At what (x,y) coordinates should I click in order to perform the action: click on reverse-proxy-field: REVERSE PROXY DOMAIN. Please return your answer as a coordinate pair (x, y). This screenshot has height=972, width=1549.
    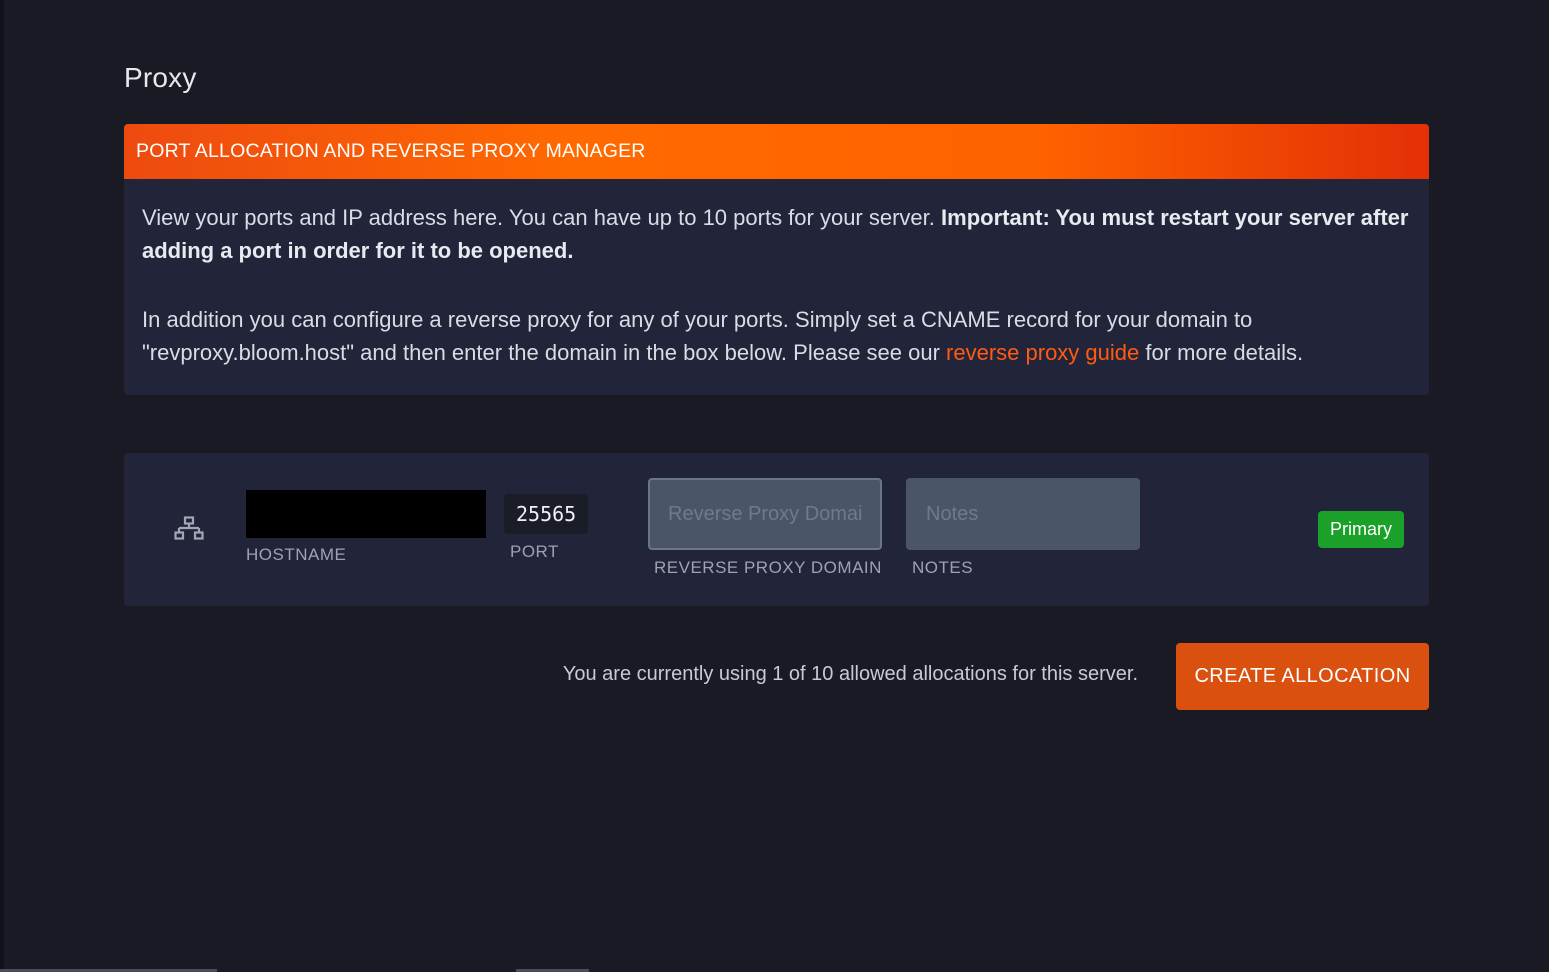
    Looking at the image, I should click on (765, 528).